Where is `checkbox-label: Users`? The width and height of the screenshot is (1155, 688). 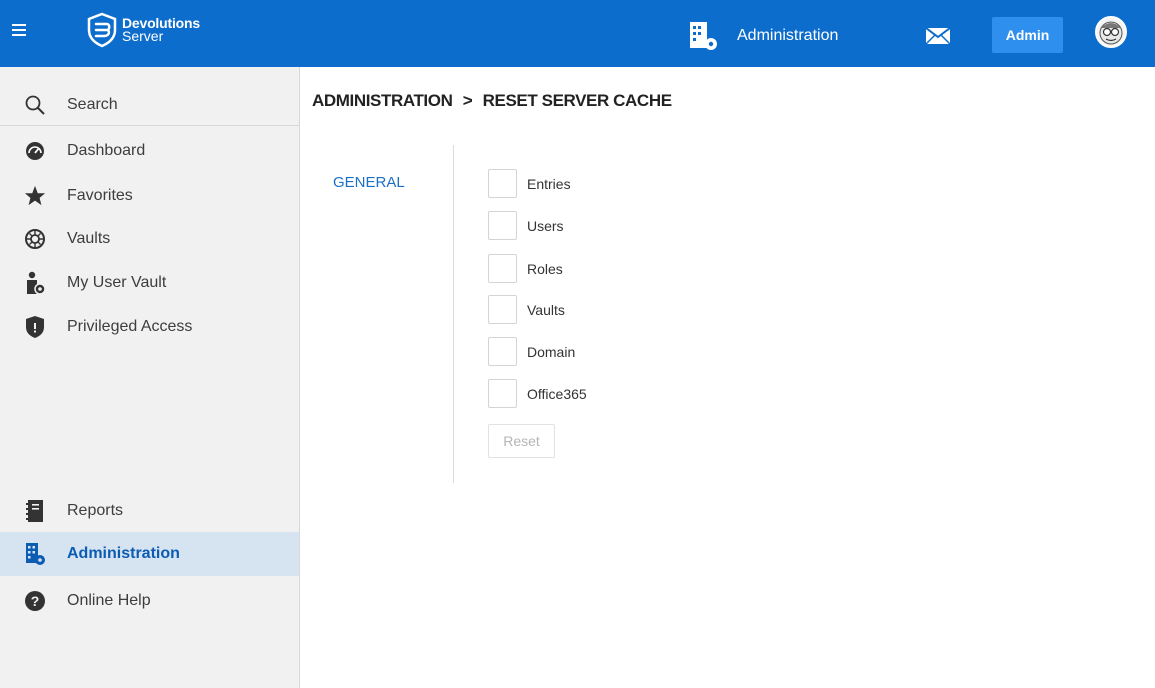
checkbox-label: Users is located at coordinates (545, 225).